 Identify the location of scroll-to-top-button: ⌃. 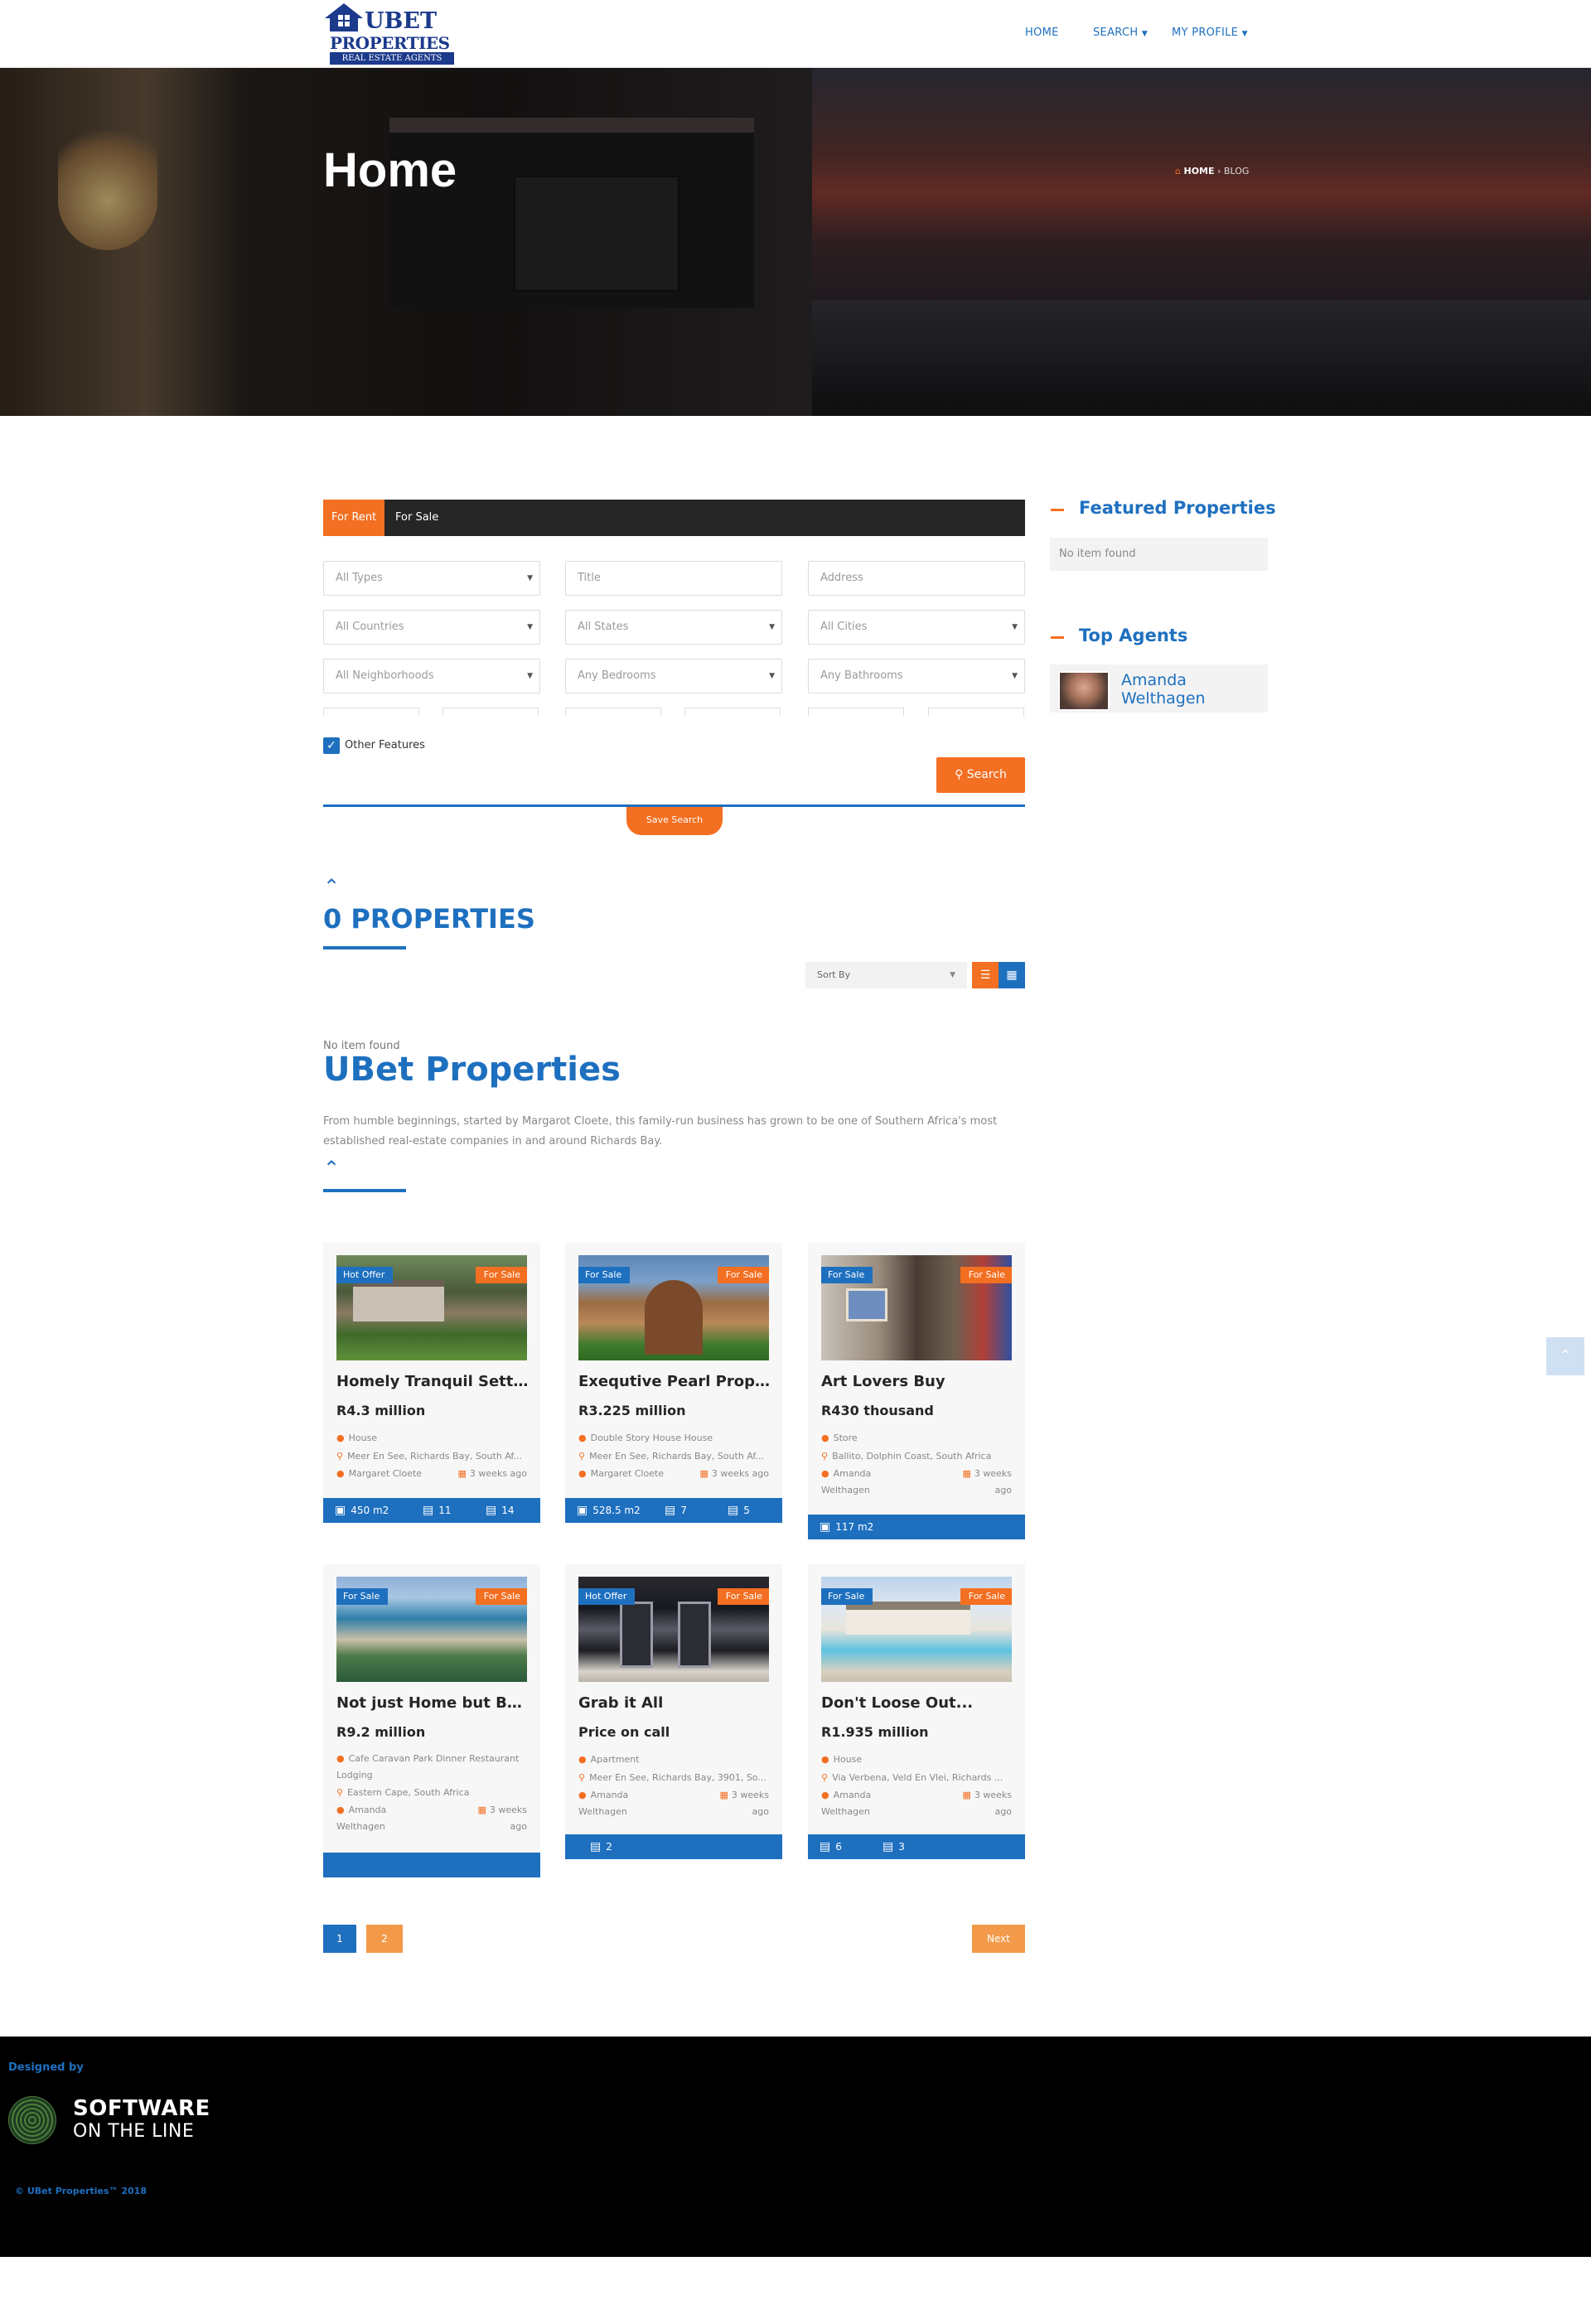
(1565, 1356).